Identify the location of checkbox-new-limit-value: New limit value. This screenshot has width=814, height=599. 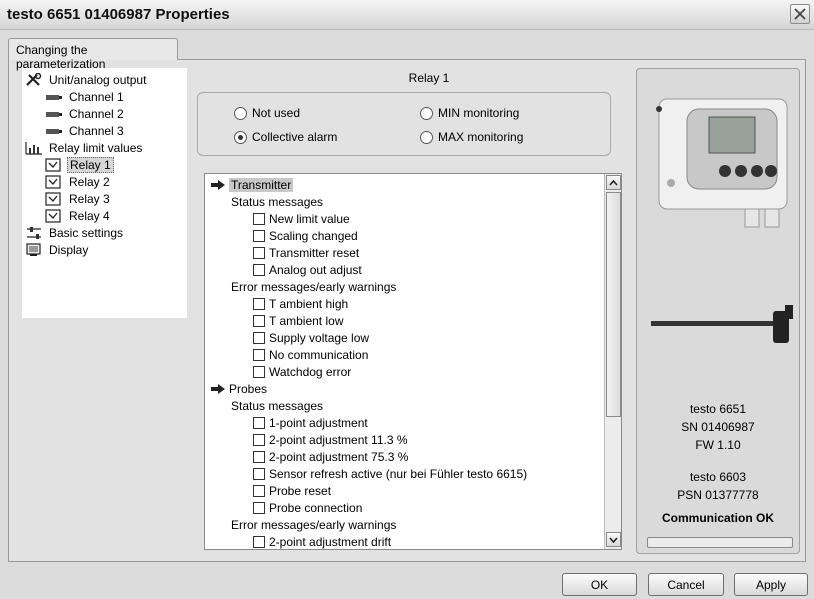
(301, 218).